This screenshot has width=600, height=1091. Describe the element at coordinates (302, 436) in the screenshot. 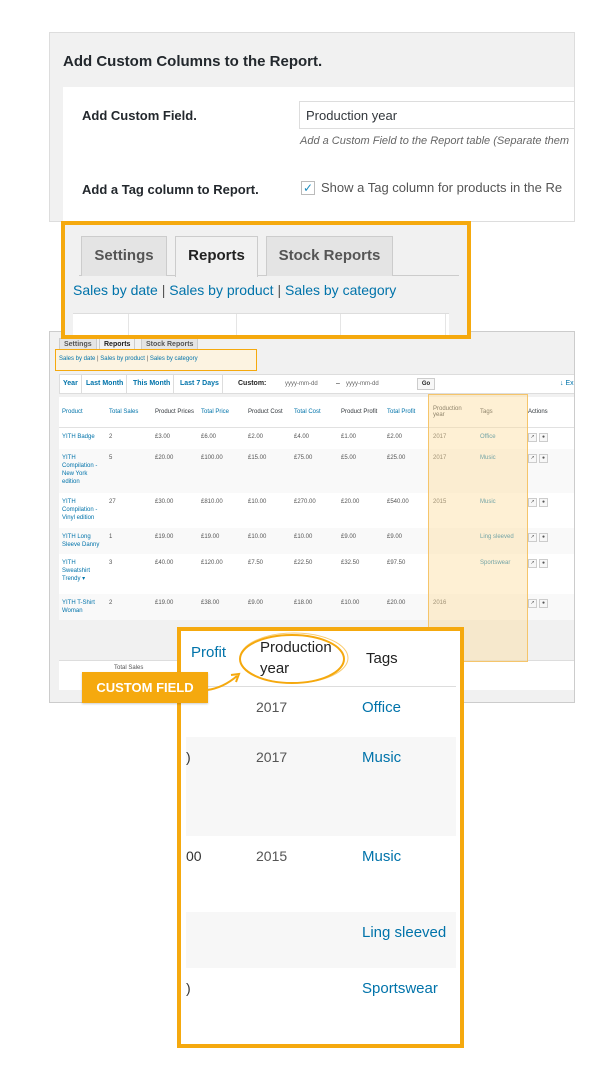

I see `cell-total-cost: £4.00` at that location.